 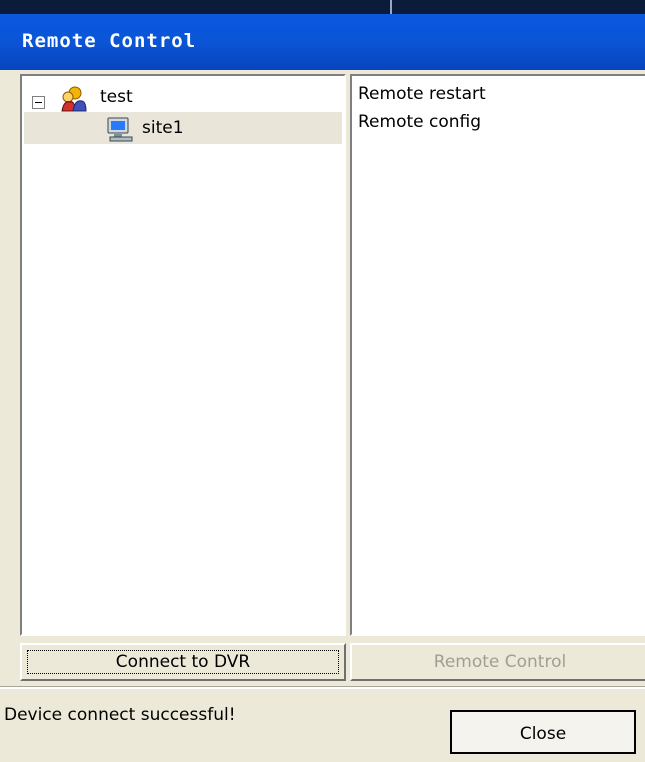 I want to click on focus-ring, so click(x=183, y=662).